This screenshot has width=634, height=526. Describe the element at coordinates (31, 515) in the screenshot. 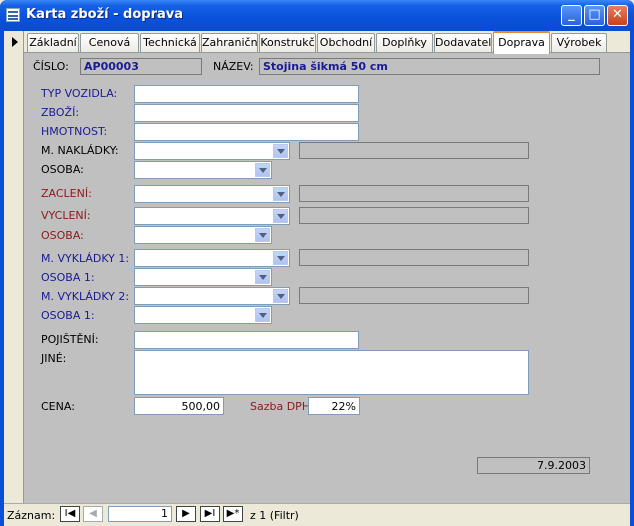

I see `zaznam-label: Záznam:` at that location.